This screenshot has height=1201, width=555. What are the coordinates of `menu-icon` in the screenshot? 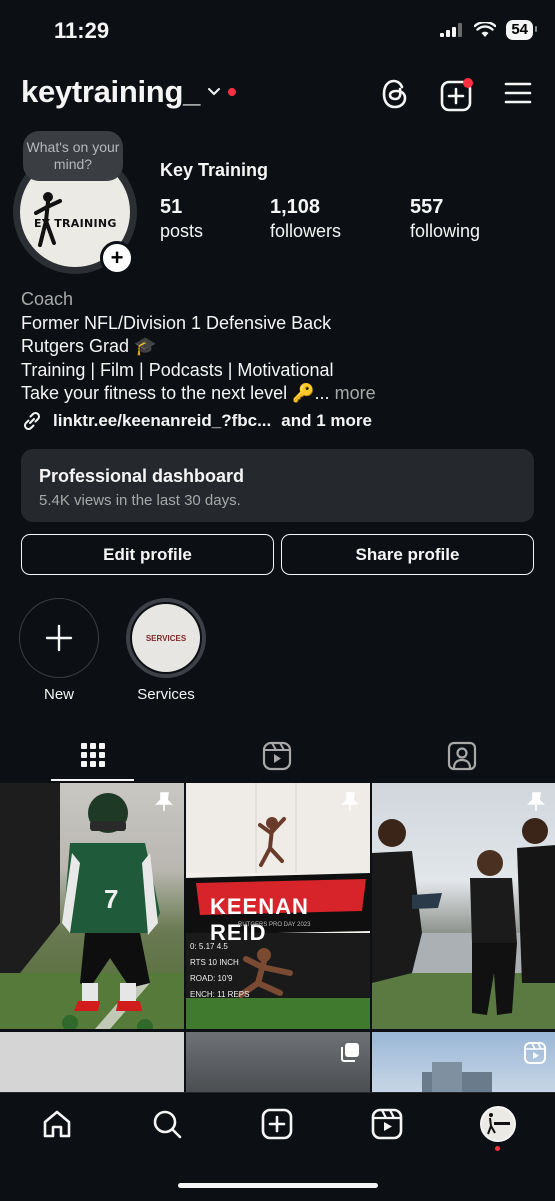 It's located at (518, 93).